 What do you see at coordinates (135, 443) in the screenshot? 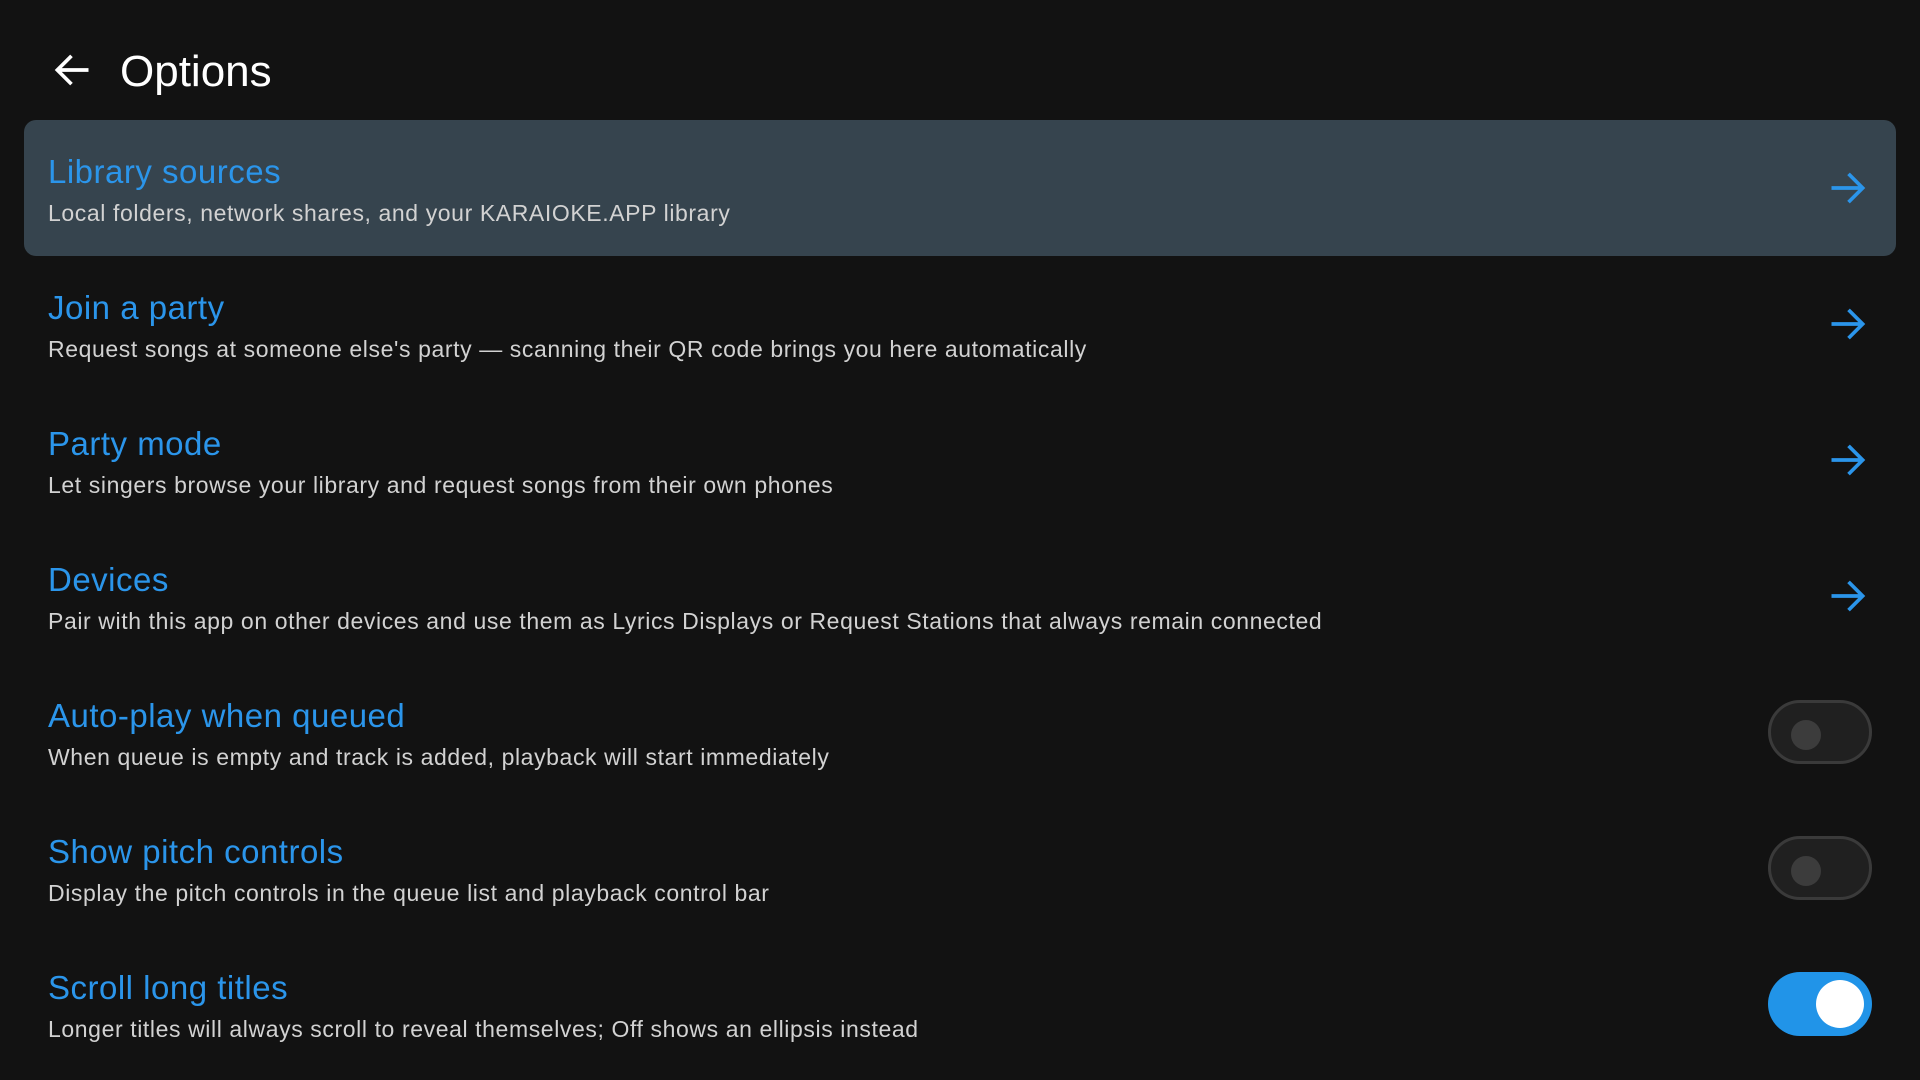
I see `option-title: Party mode` at bounding box center [135, 443].